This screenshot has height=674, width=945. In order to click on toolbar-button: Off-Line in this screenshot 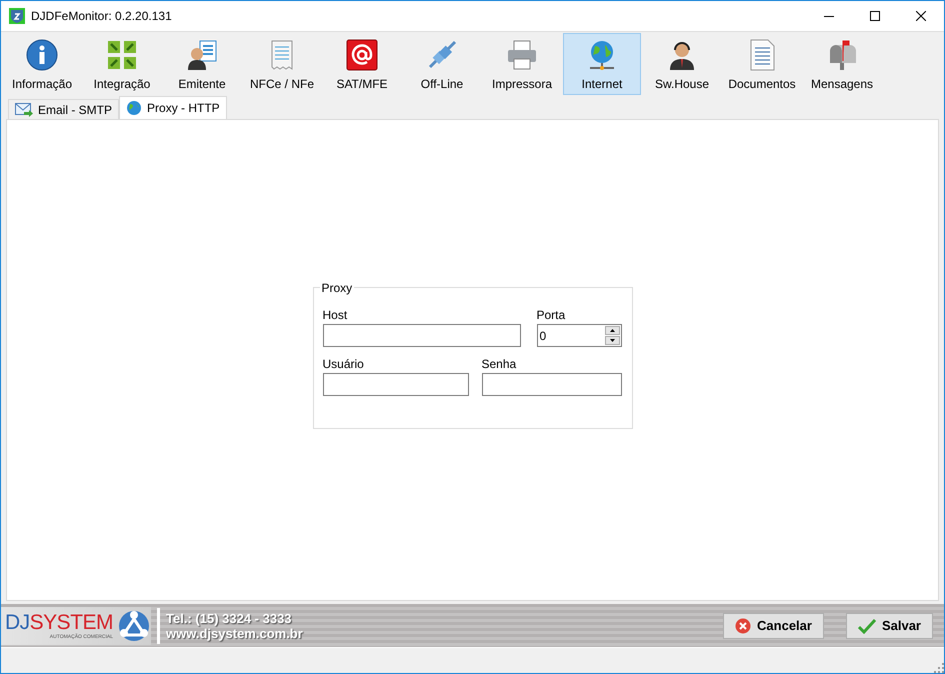, I will do `click(442, 64)`.